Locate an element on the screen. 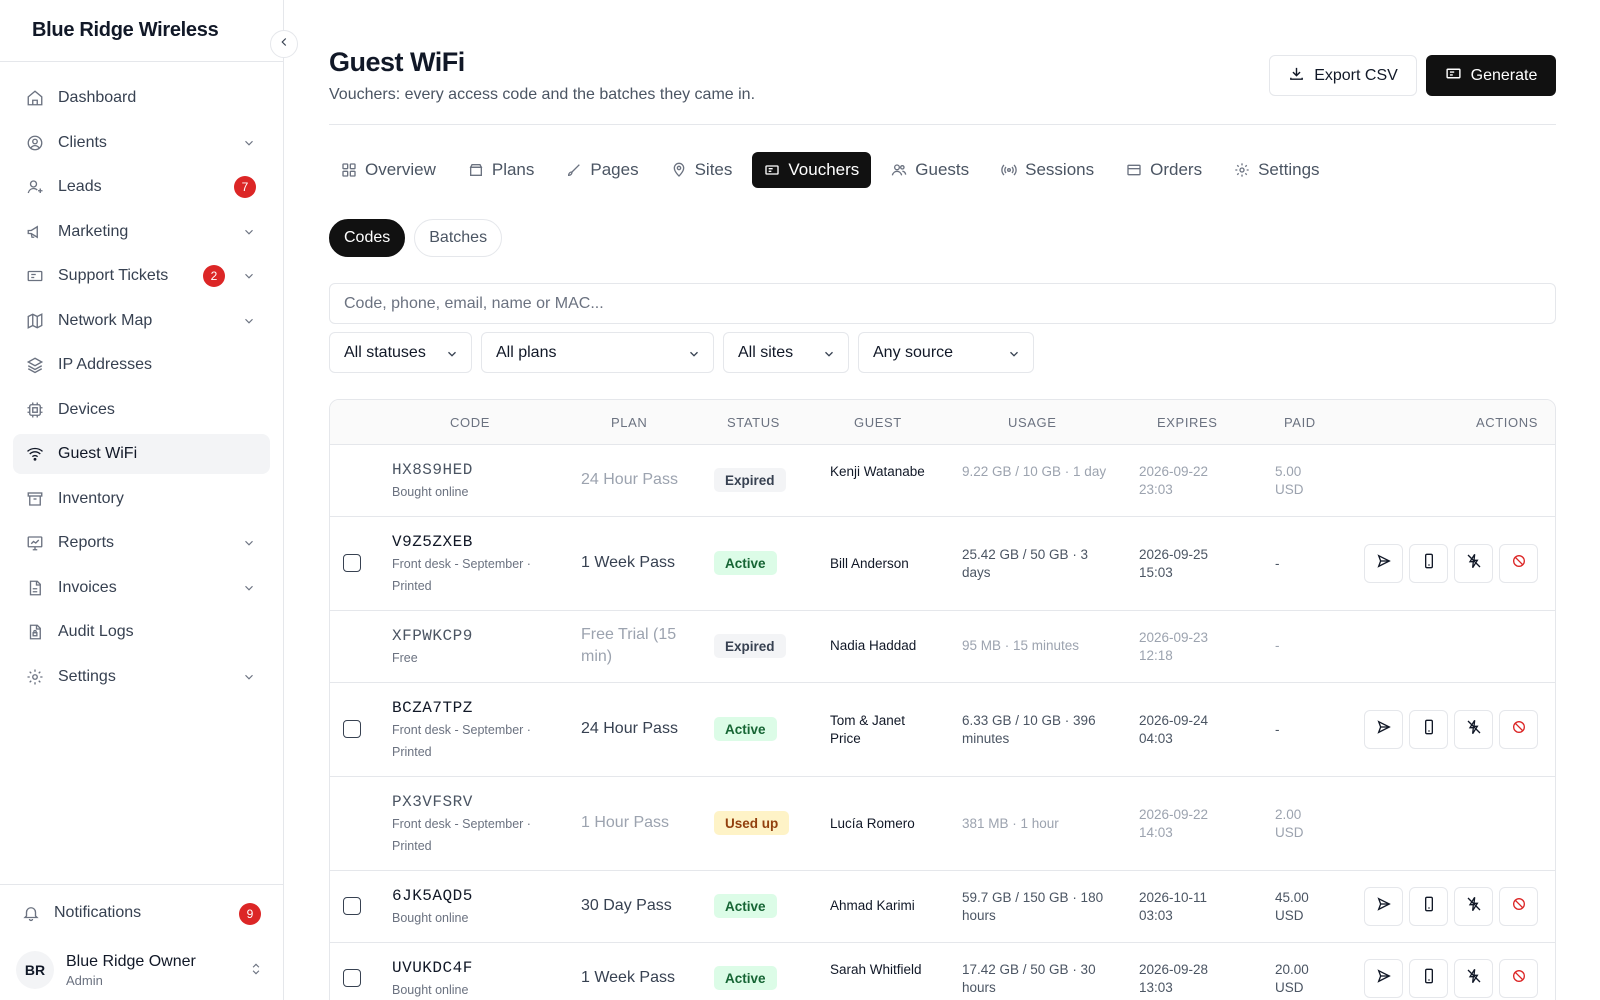  sidebar-item-guest-wifi: Guest WiFi is located at coordinates (141, 454).